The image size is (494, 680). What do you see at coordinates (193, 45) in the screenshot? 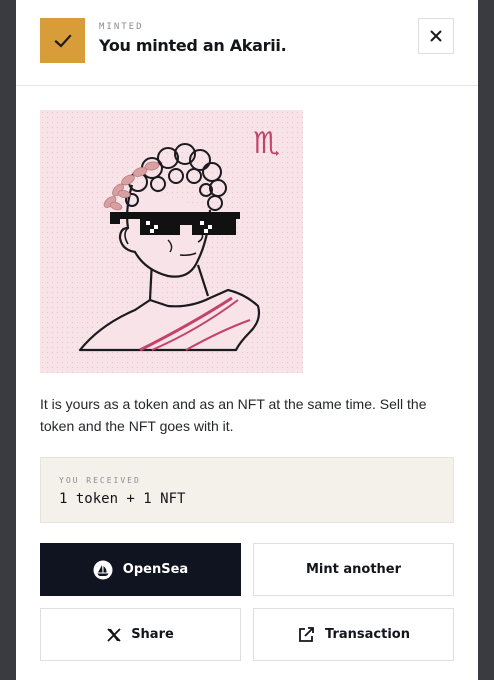
I see `page-title: You minted an Akarii.` at bounding box center [193, 45].